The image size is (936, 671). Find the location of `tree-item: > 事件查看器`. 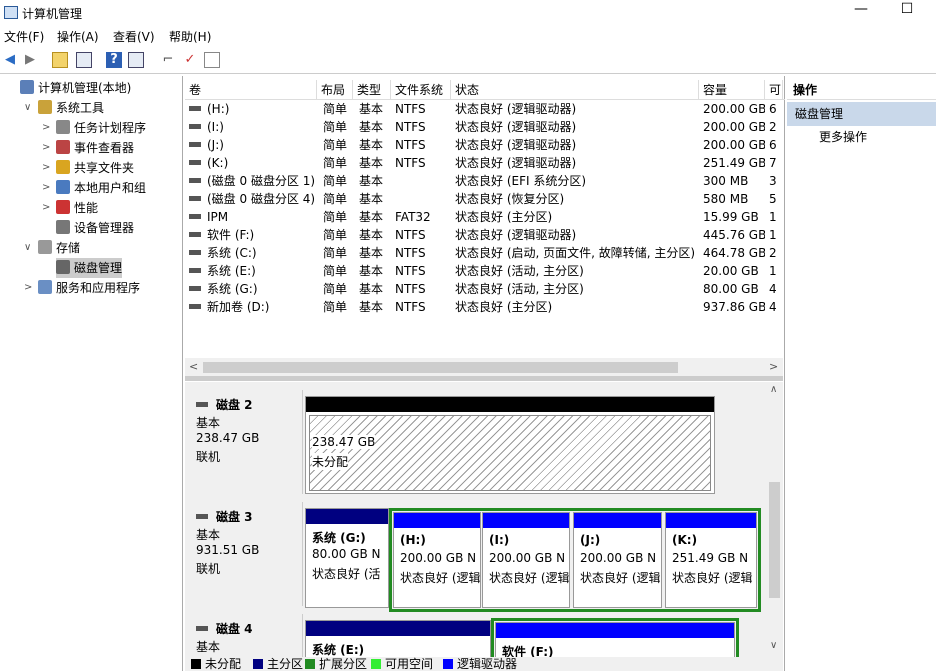

tree-item: > 事件查看器 is located at coordinates (88, 148).